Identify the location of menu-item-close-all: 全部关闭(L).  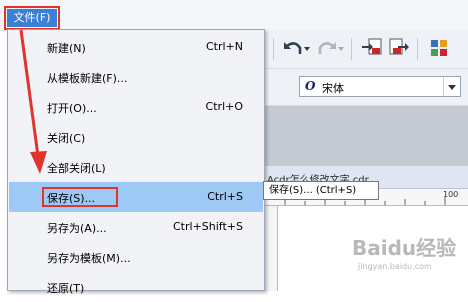
(136, 167).